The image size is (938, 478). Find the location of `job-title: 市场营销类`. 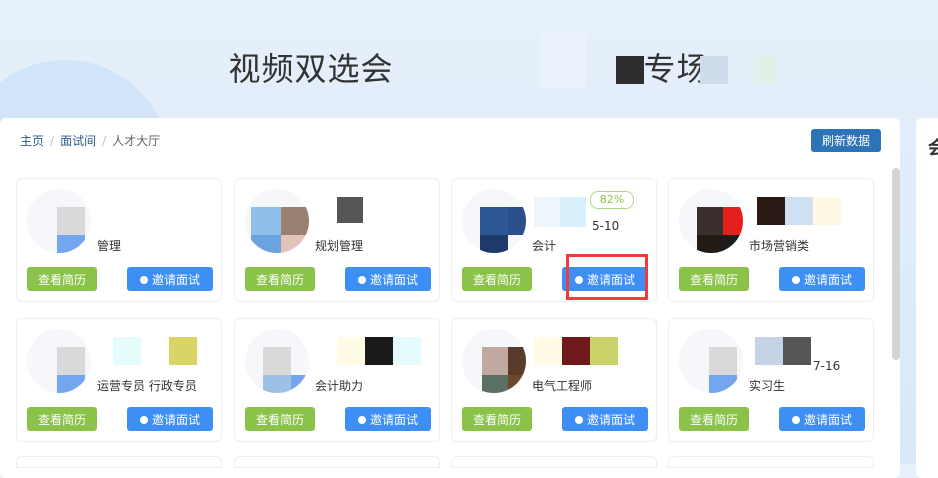

job-title: 市场营销类 is located at coordinates (779, 246).